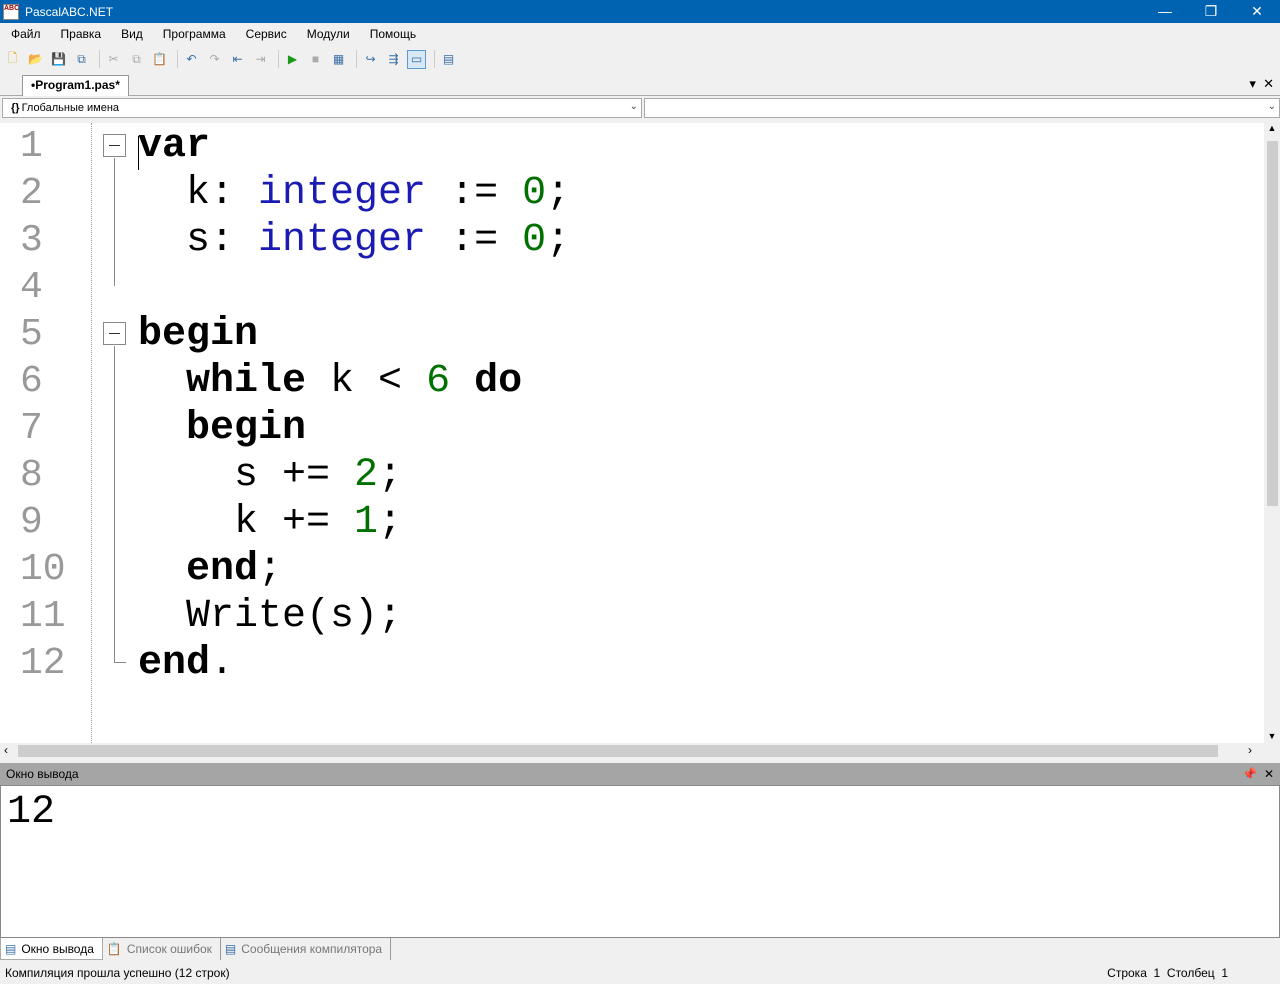 The image size is (1280, 984). I want to click on app-icon: ABC, so click(11, 11).